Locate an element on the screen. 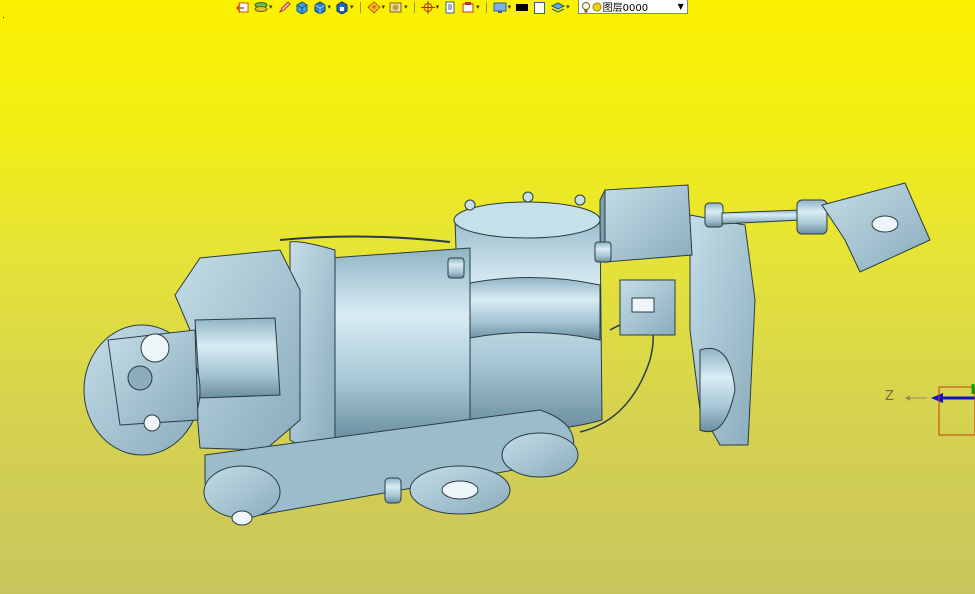 The image size is (975, 594). axis-triad is located at coordinates (940, 410).